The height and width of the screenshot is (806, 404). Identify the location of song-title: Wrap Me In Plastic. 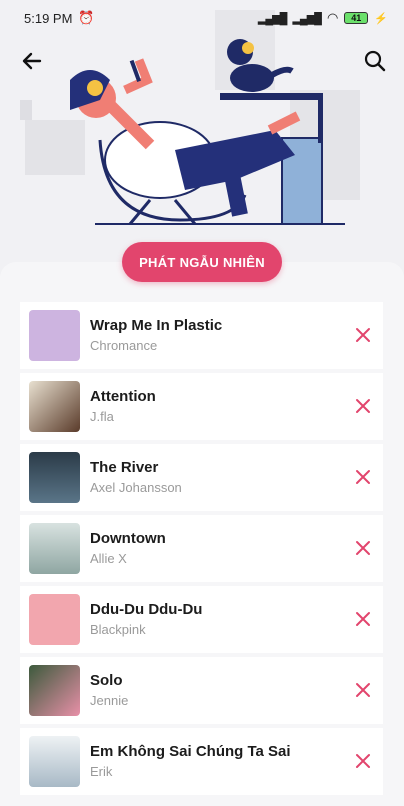
(156, 325).